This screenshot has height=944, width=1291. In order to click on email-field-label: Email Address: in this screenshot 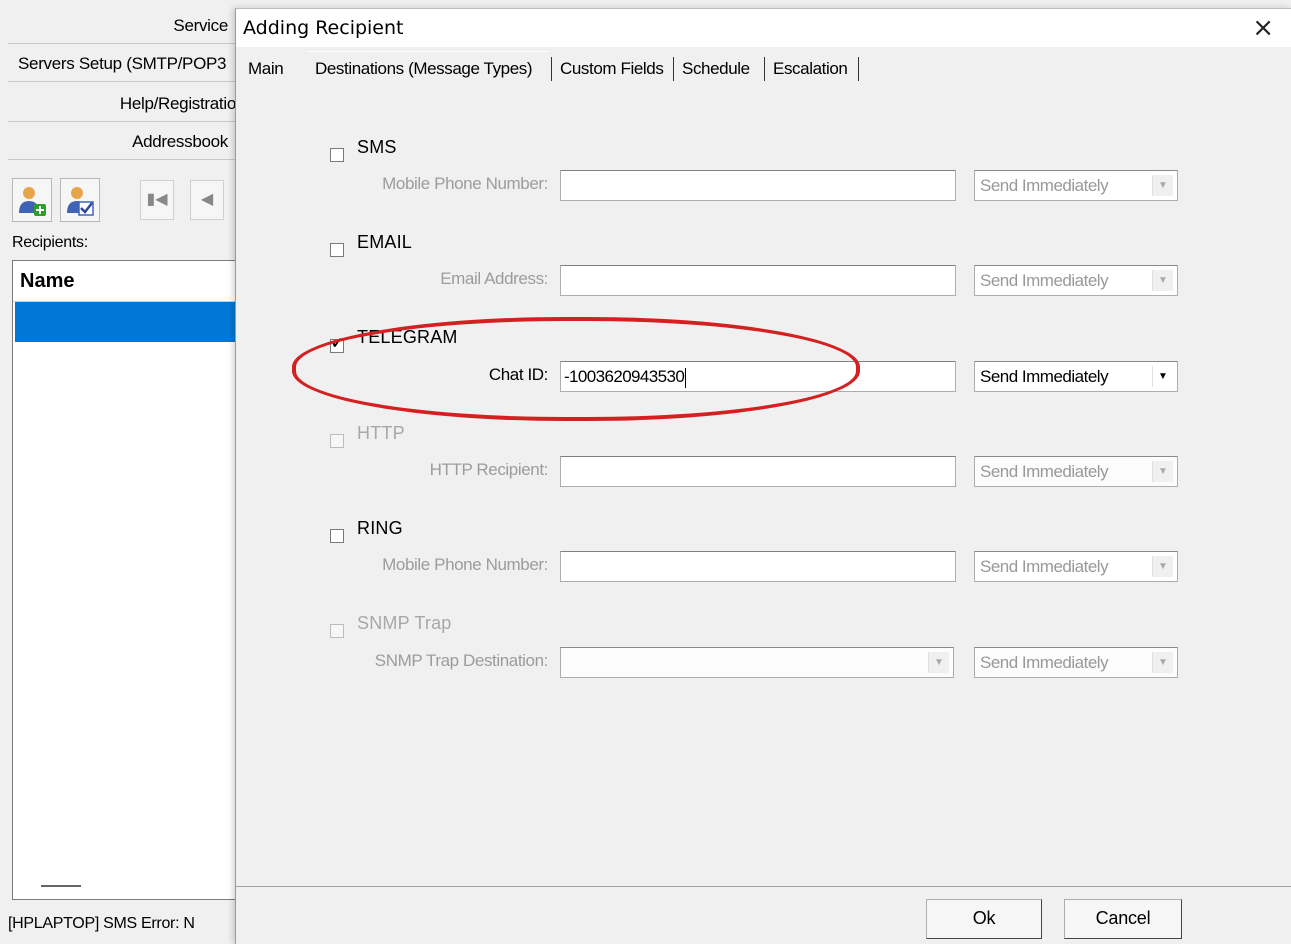, I will do `click(494, 278)`.